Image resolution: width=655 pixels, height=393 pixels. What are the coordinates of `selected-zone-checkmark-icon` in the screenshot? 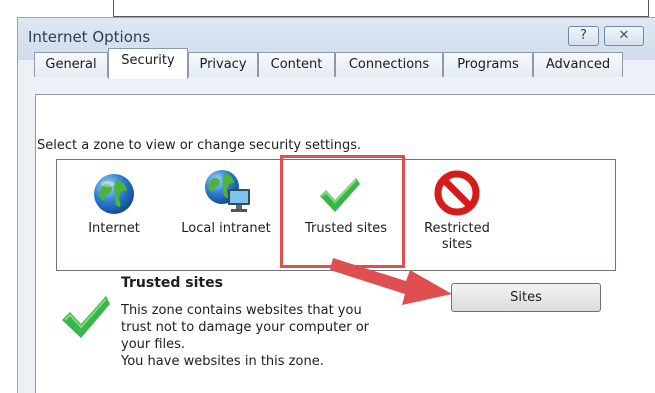 It's located at (86, 317).